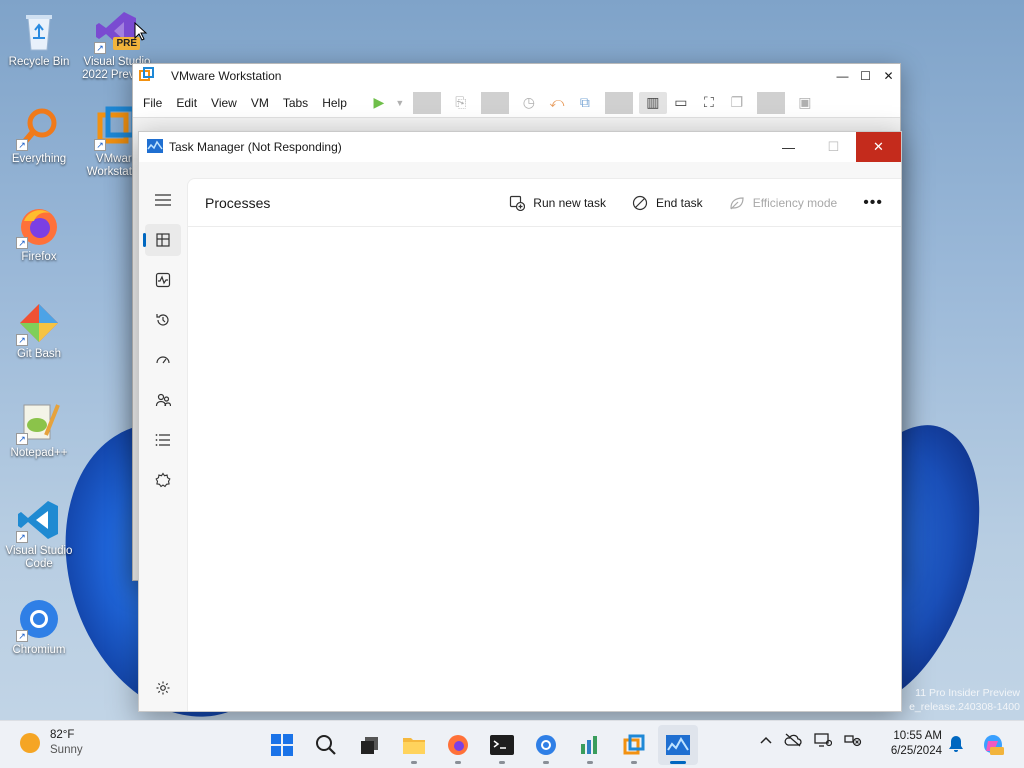 This screenshot has height=768, width=1024. What do you see at coordinates (516, 76) in the screenshot?
I see `vmware-titlebar: VMware Workstation — ☐ ✕` at bounding box center [516, 76].